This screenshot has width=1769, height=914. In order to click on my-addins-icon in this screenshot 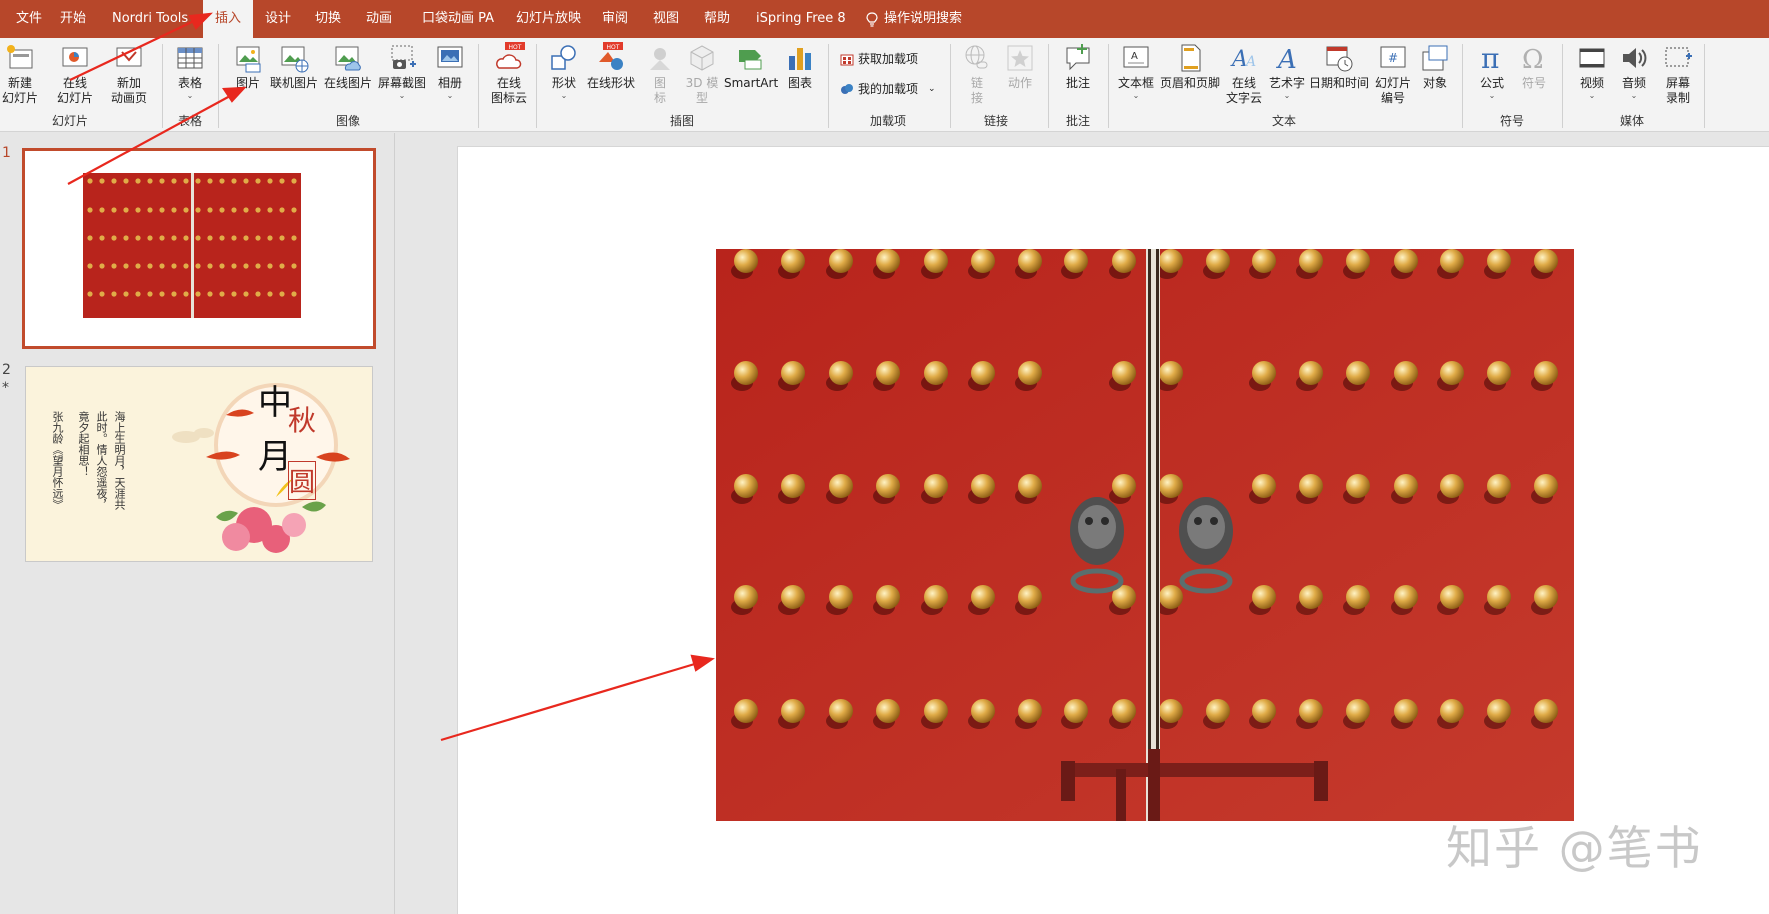, I will do `click(847, 88)`.